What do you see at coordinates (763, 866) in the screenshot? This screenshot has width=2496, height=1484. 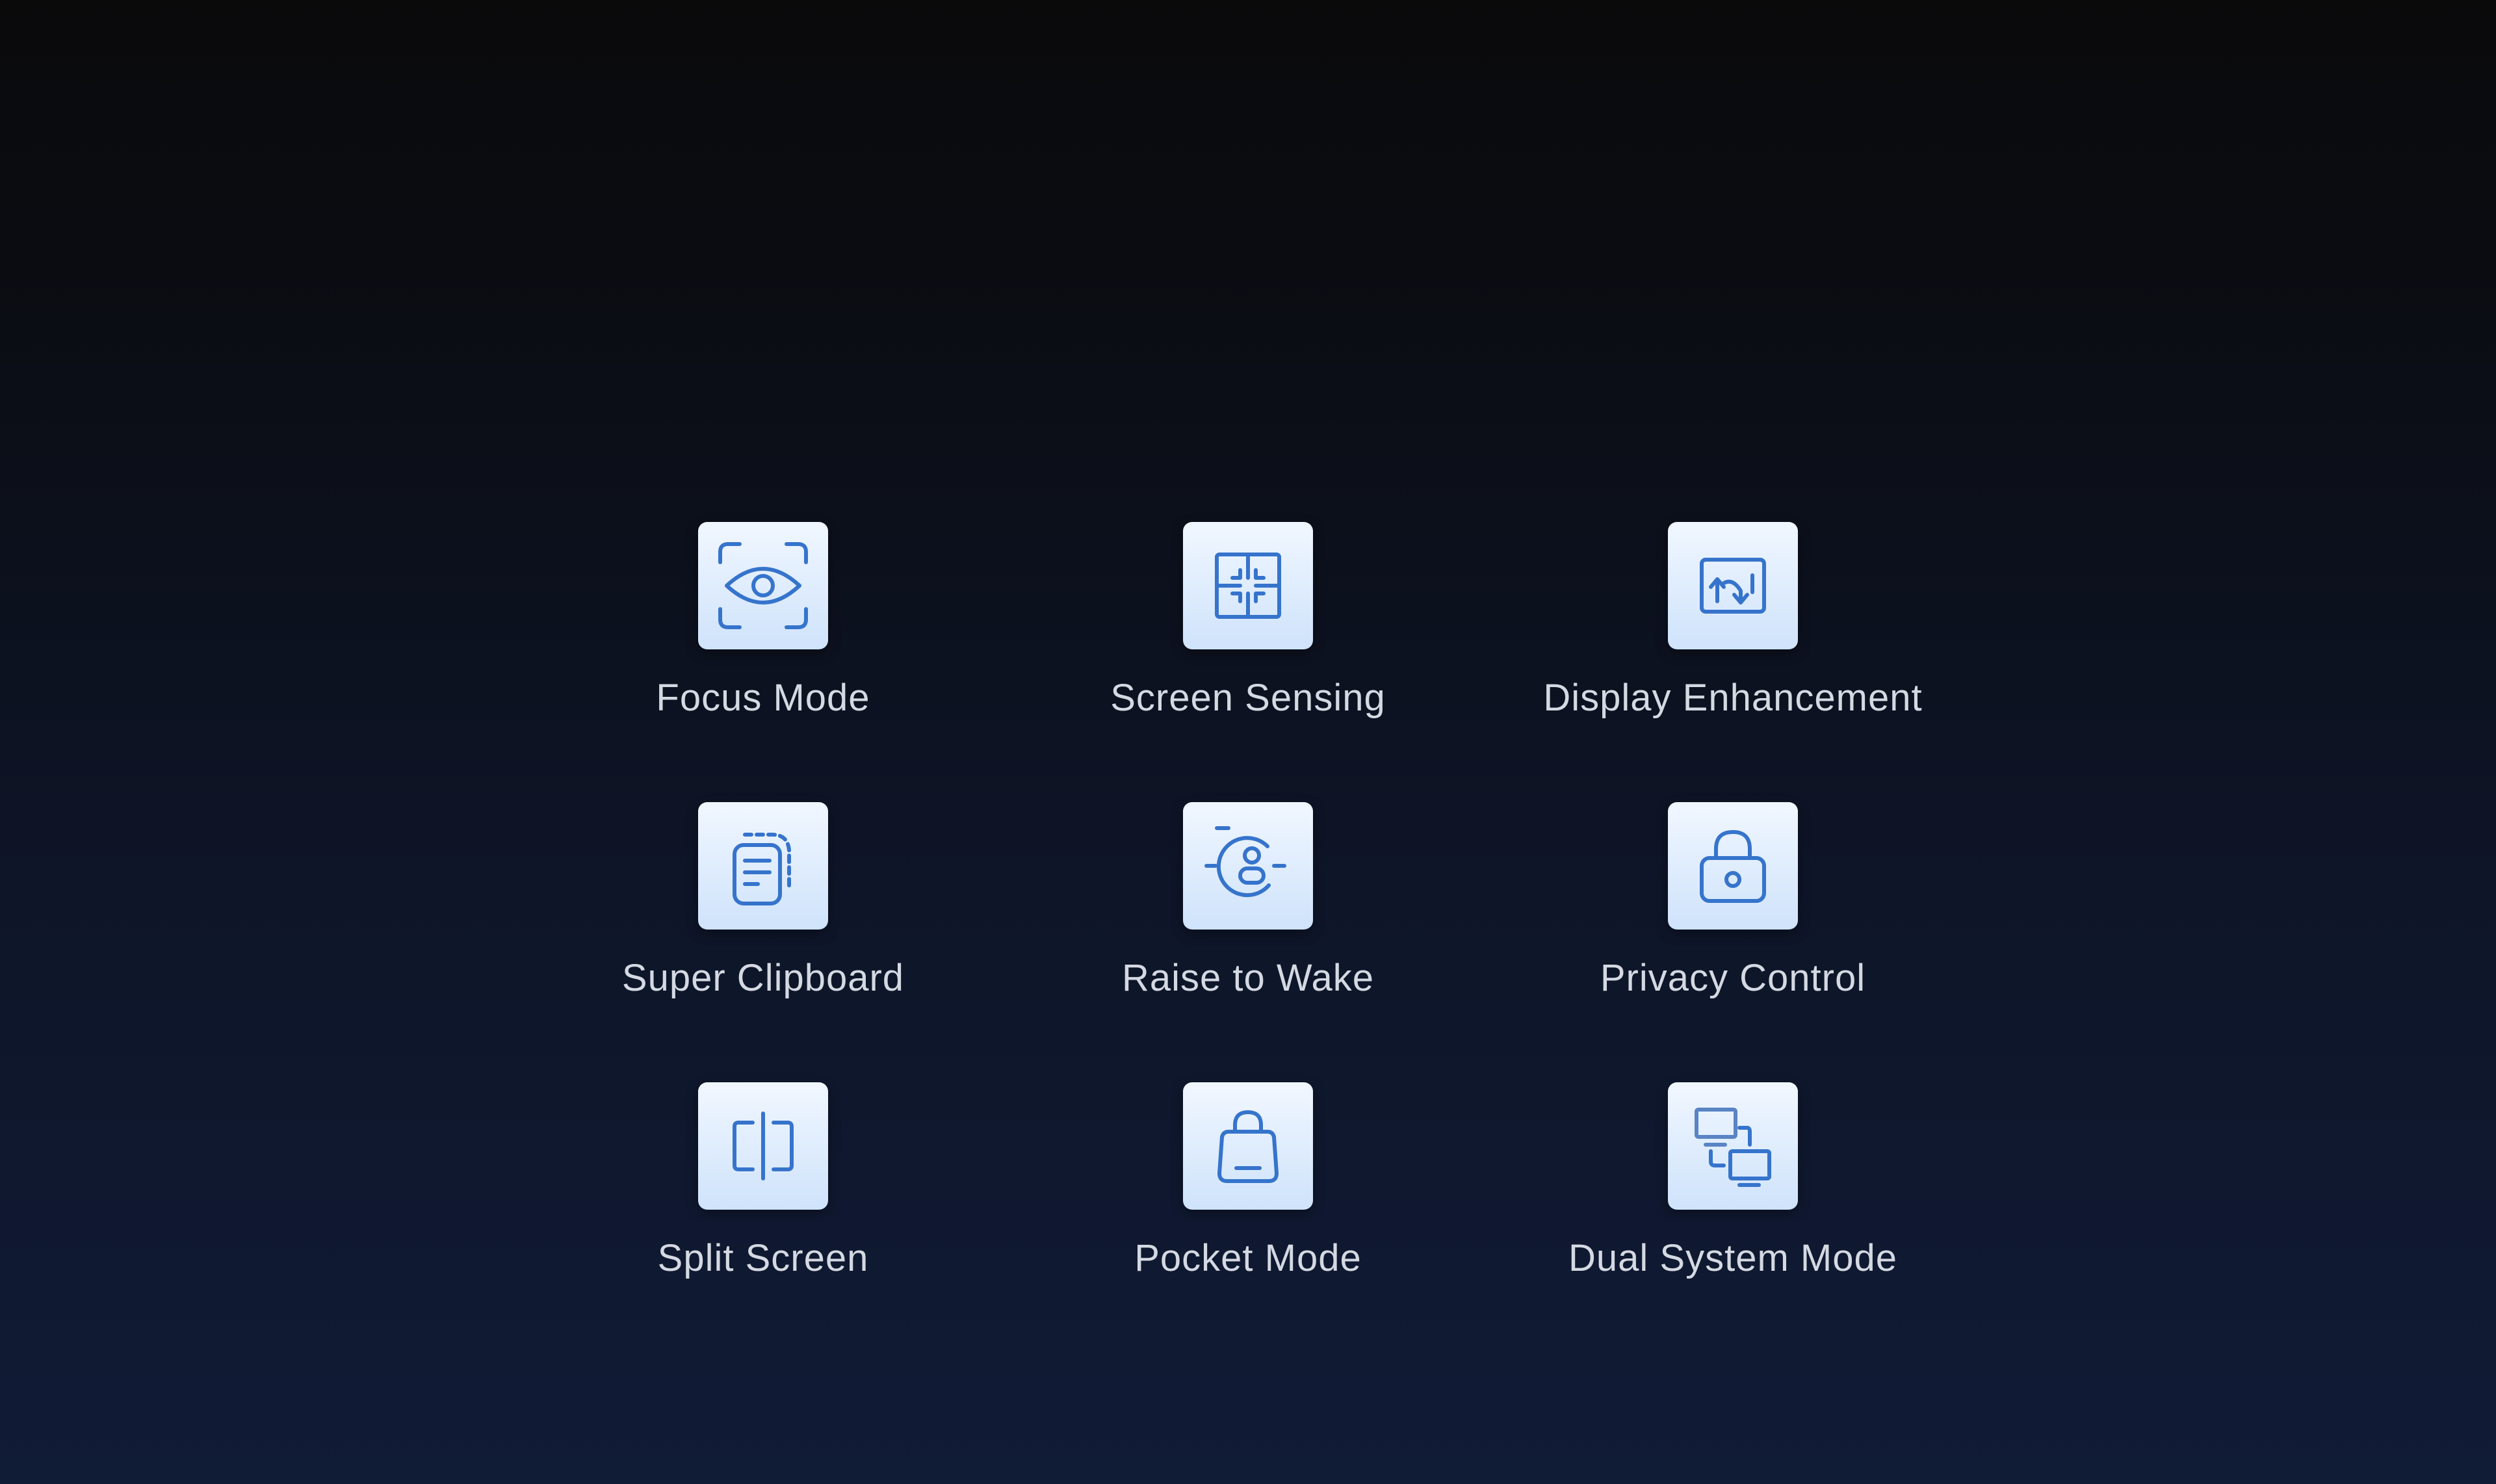 I see `clipboard-icon` at bounding box center [763, 866].